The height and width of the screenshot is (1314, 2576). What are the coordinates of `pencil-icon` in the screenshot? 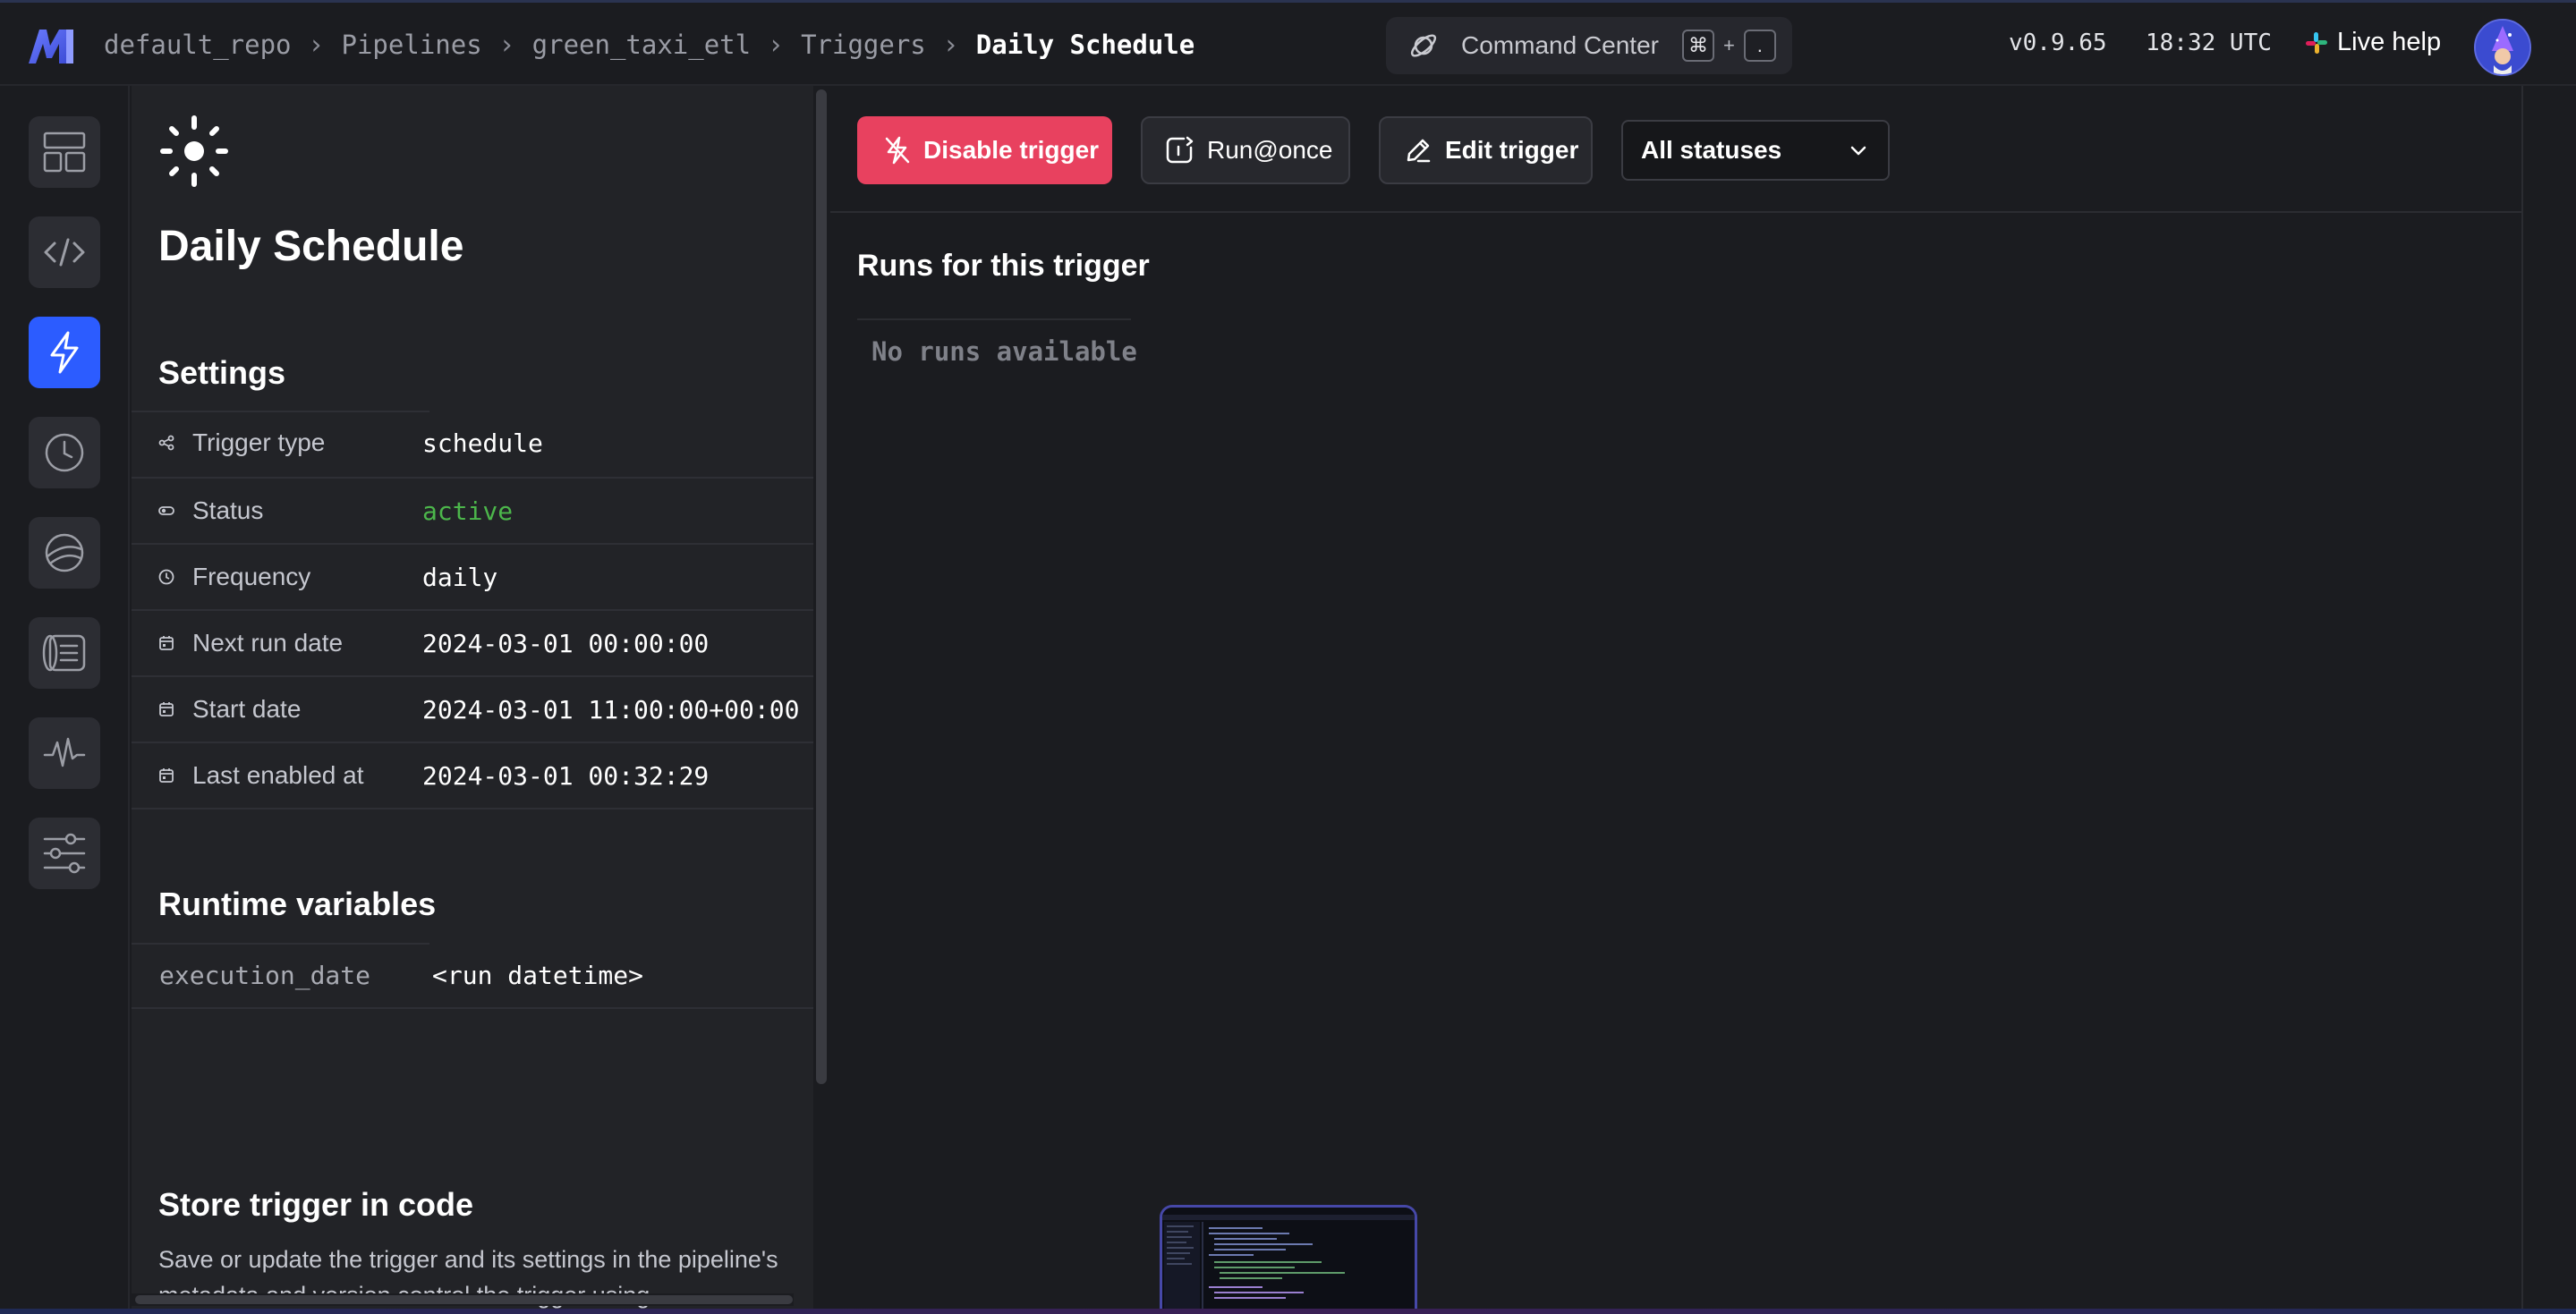 It's located at (1419, 151).